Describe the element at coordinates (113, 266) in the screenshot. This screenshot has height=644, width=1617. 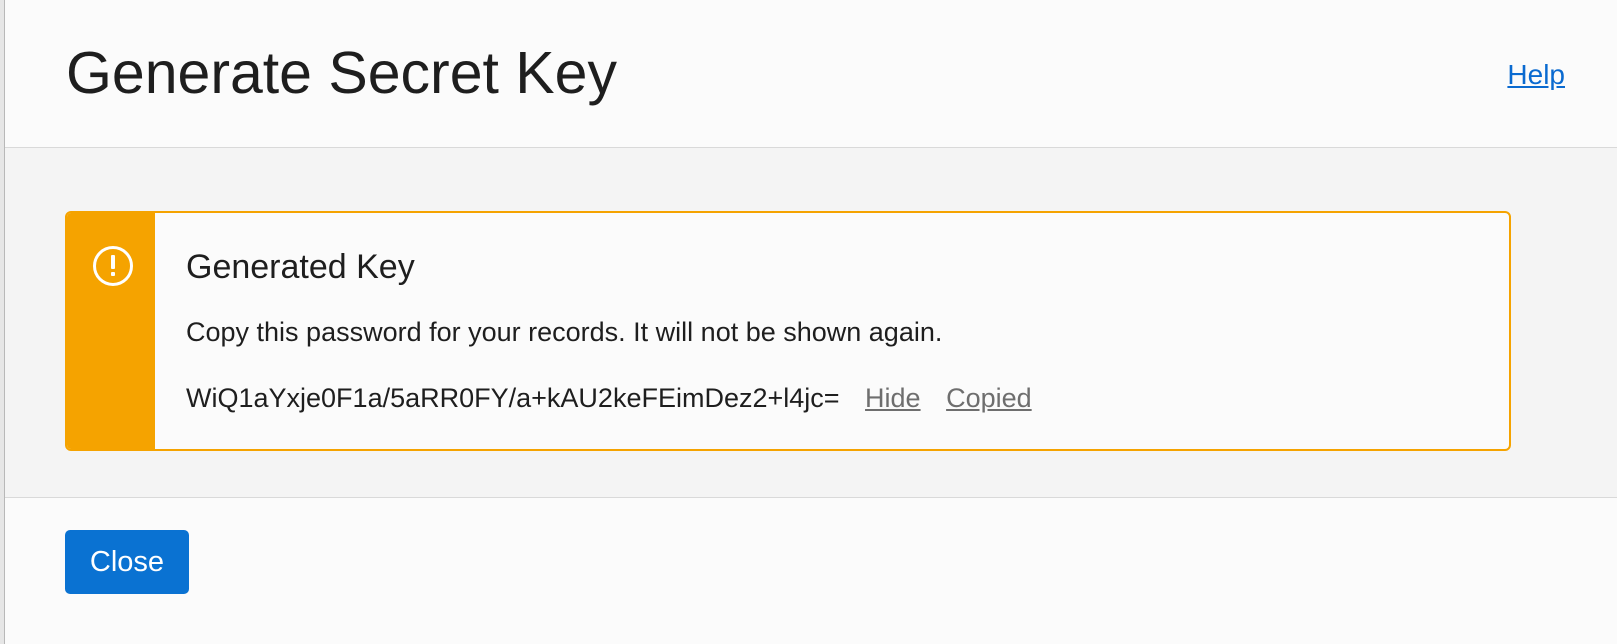
I see `alert-circle-icon` at that location.